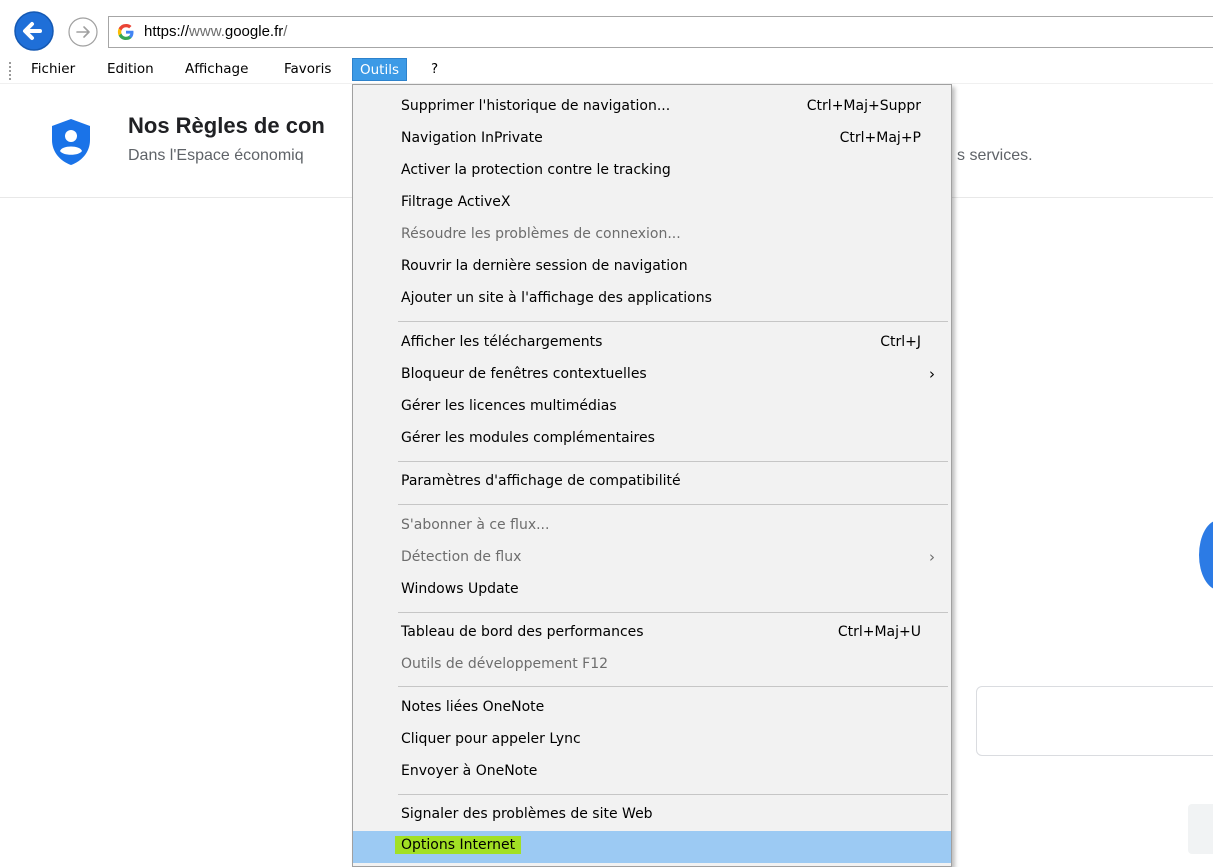 Image resolution: width=1213 pixels, height=867 pixels. I want to click on menu-item-label: Navigation InPrivate, so click(472, 138).